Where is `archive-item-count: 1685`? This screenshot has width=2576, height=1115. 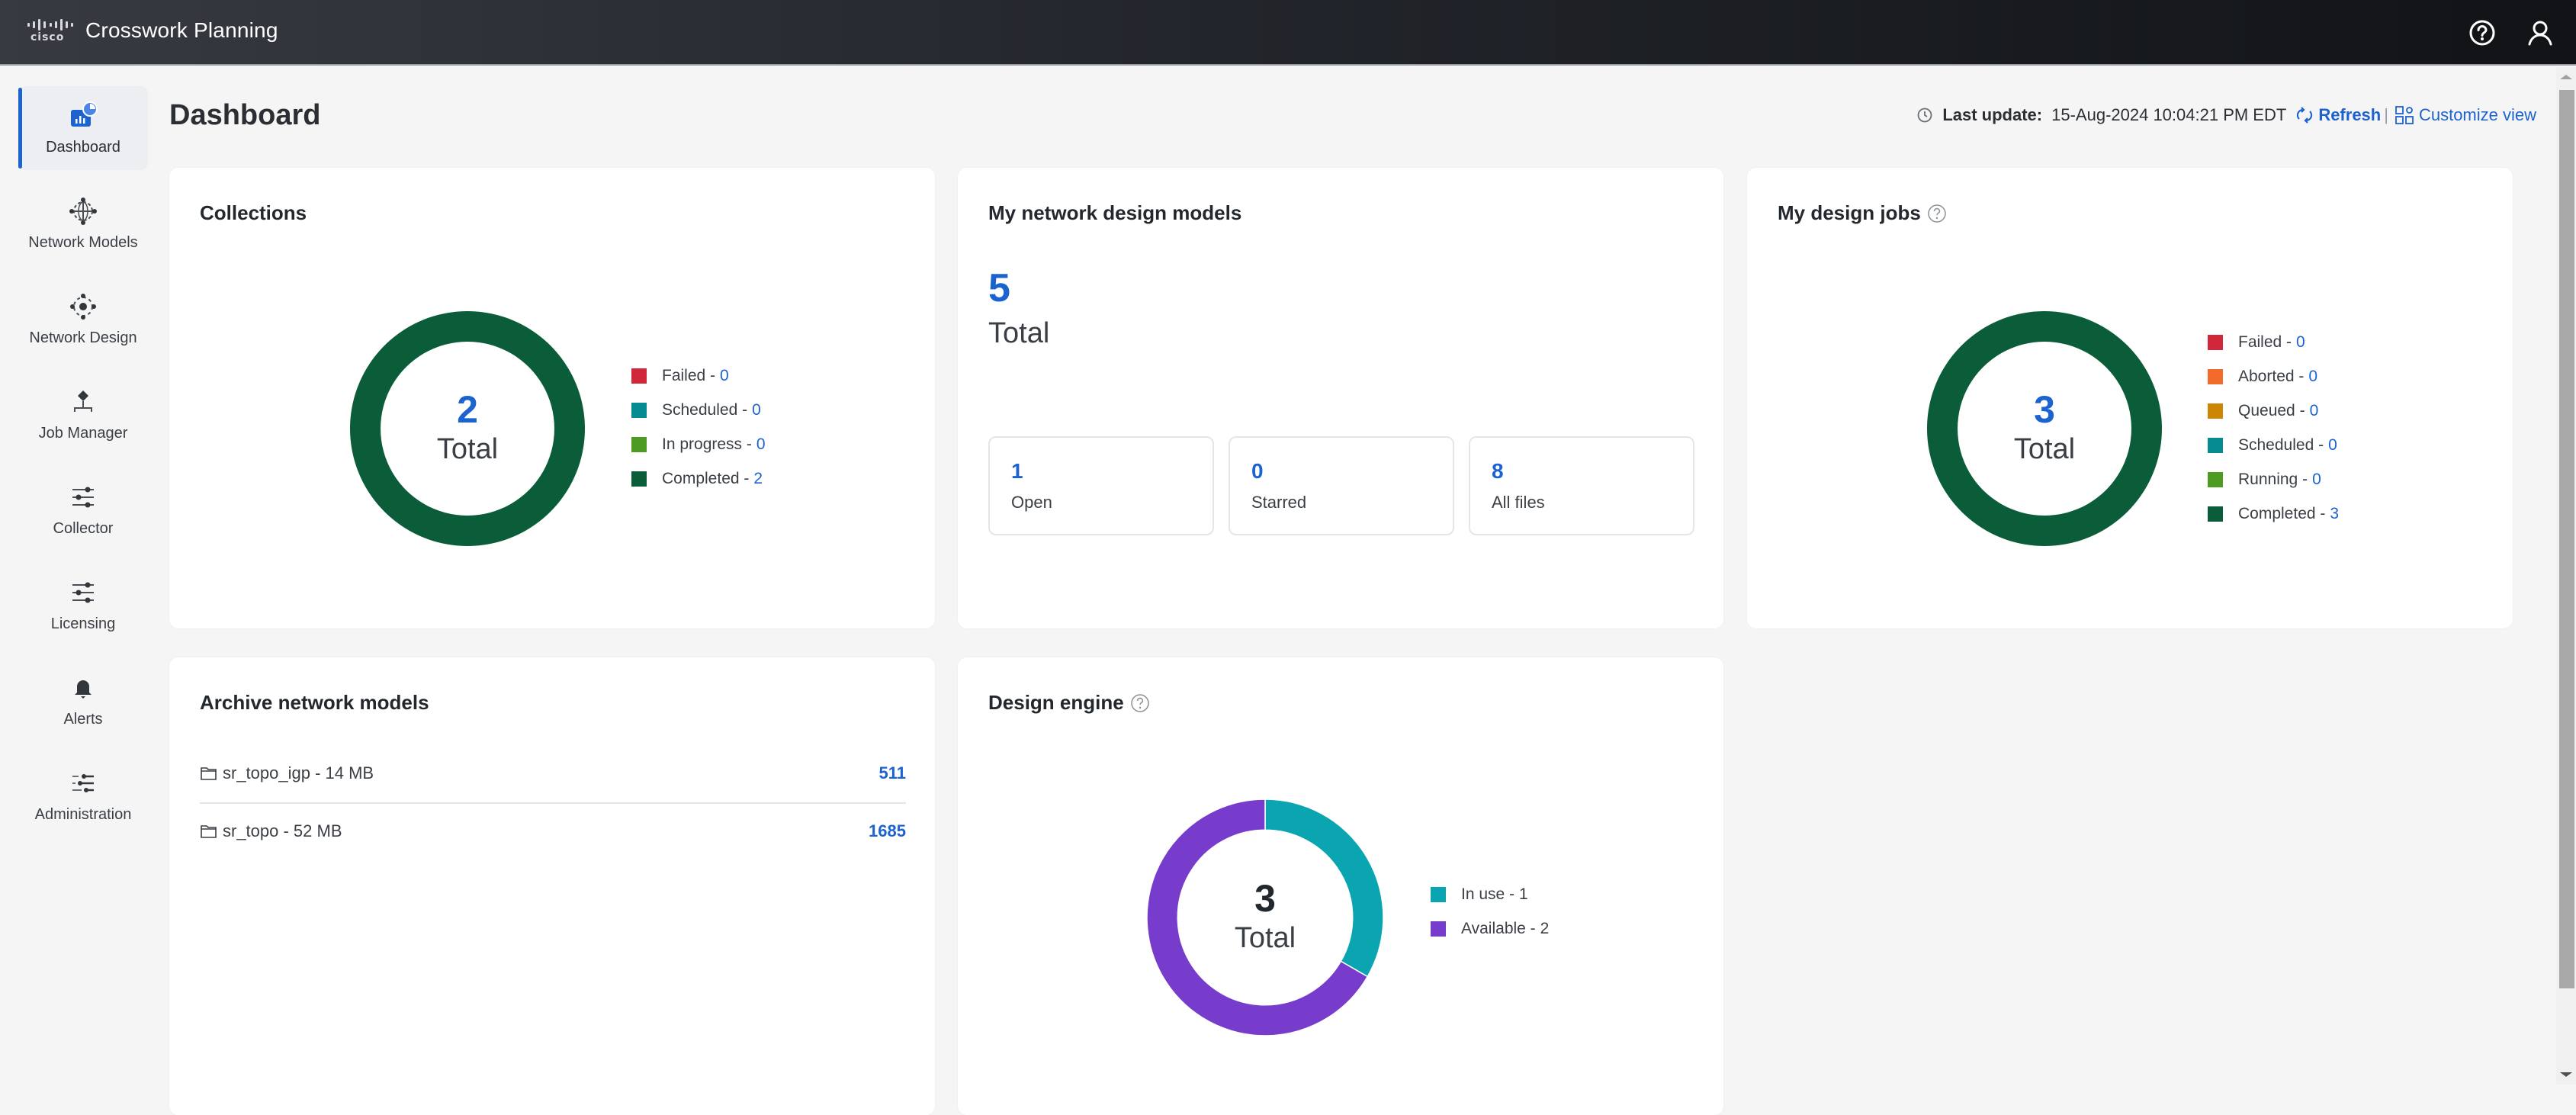 archive-item-count: 1685 is located at coordinates (887, 831).